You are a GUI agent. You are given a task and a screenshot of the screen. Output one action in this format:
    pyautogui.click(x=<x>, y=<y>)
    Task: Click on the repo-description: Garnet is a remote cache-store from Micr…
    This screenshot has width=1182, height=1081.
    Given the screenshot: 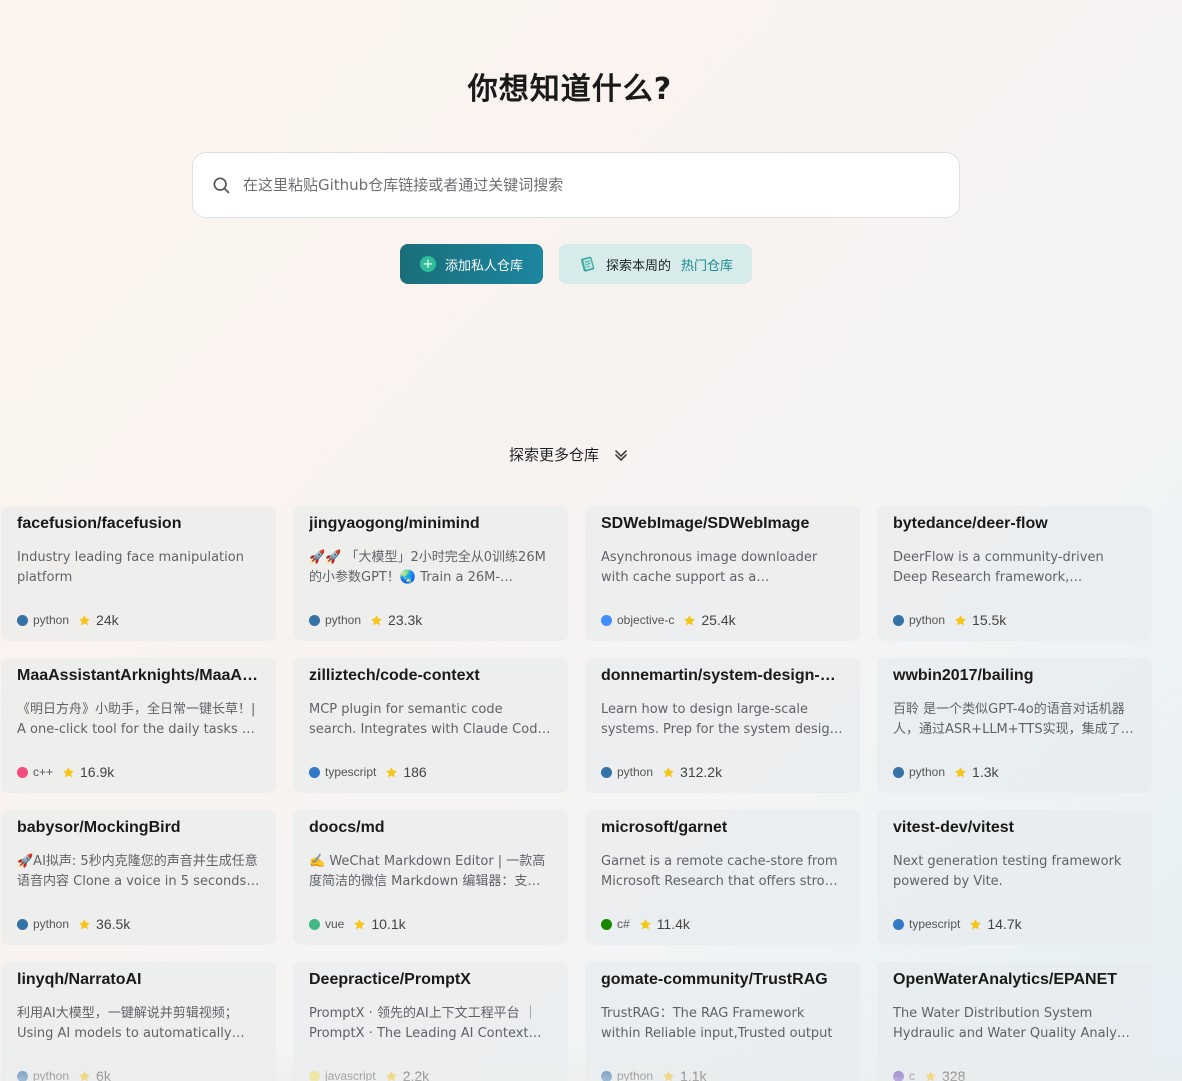 What is the action you would take?
    pyautogui.click(x=721, y=871)
    